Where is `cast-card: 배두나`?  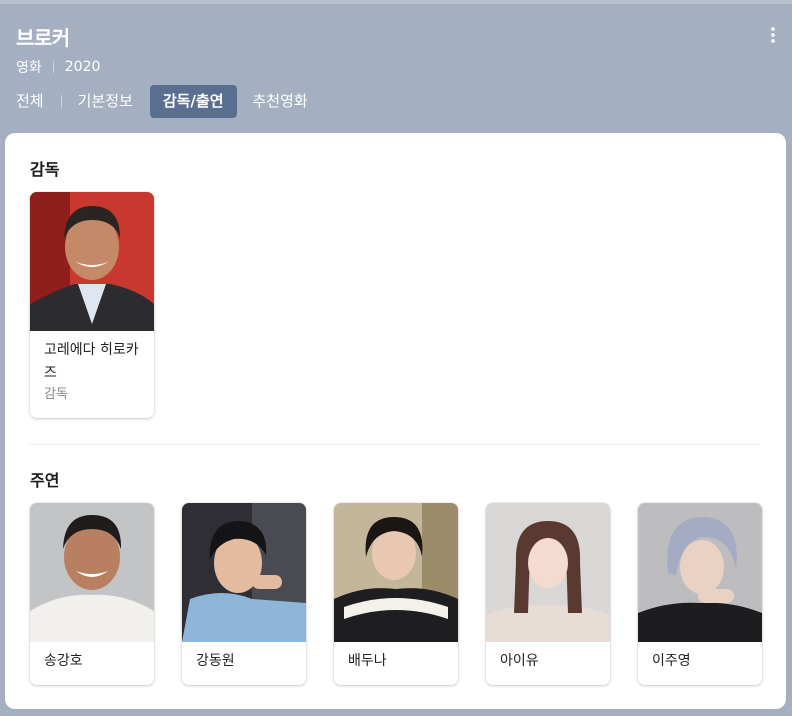 cast-card: 배두나 is located at coordinates (396, 594).